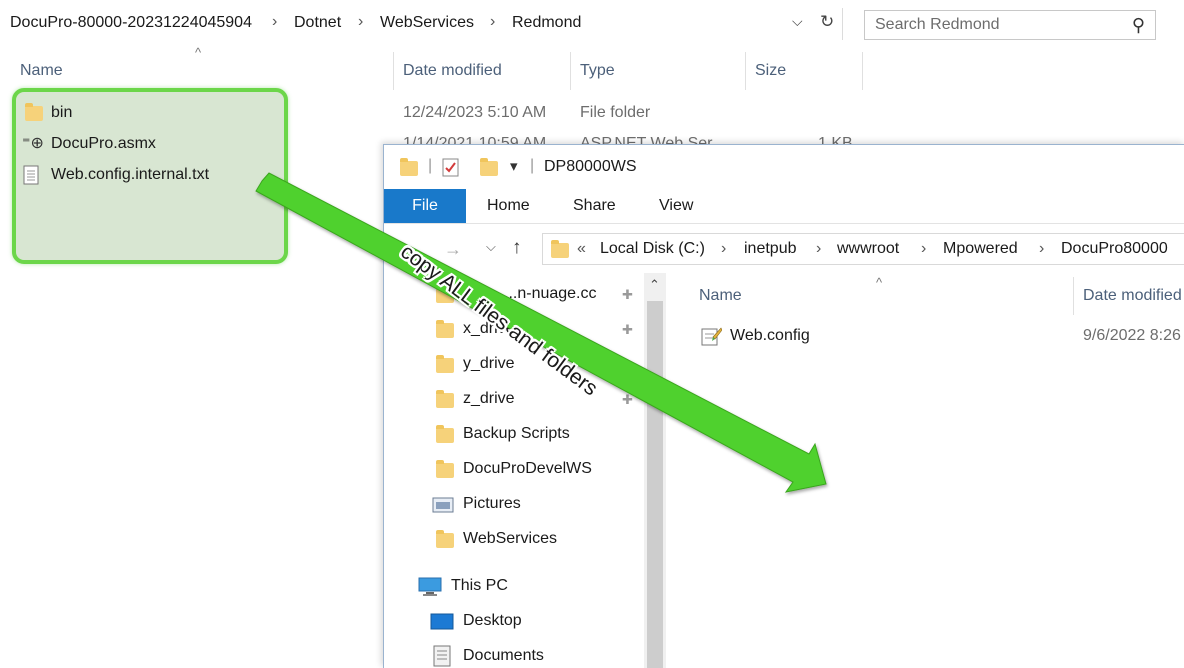 This screenshot has width=1184, height=668. Describe the element at coordinates (516, 433) in the screenshot. I see `nav-item-label: Backup Scripts` at that location.